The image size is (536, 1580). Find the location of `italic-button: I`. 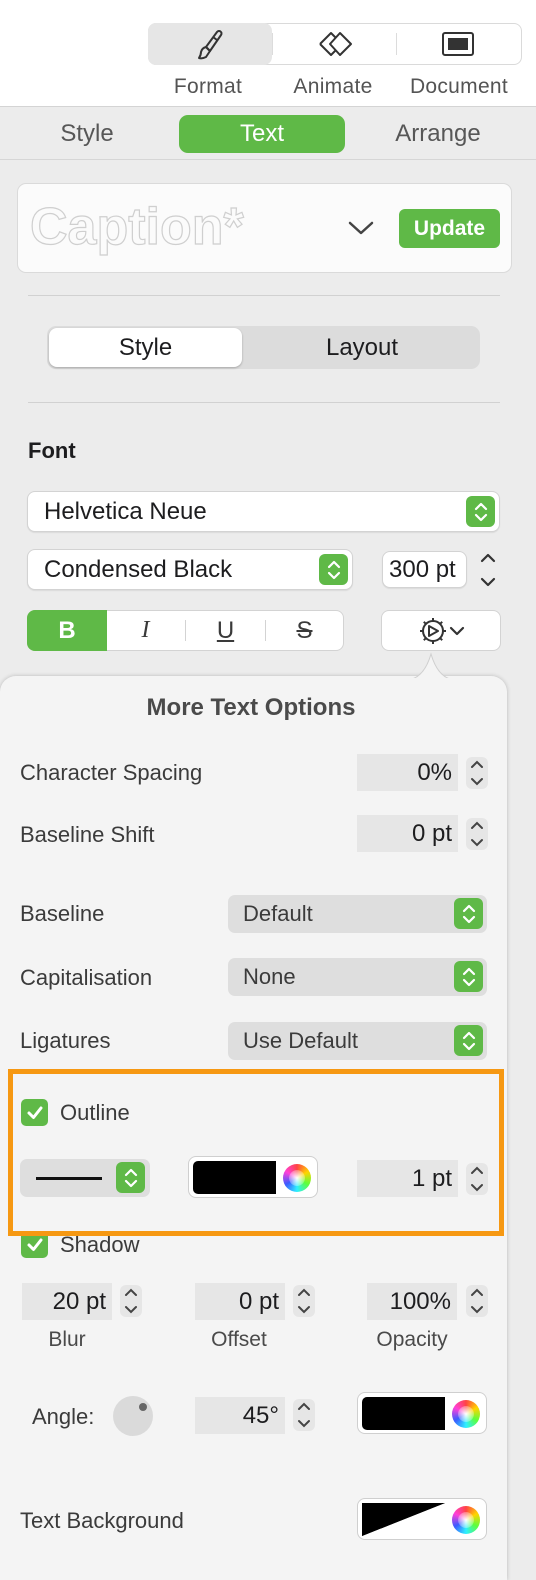

italic-button: I is located at coordinates (145, 630).